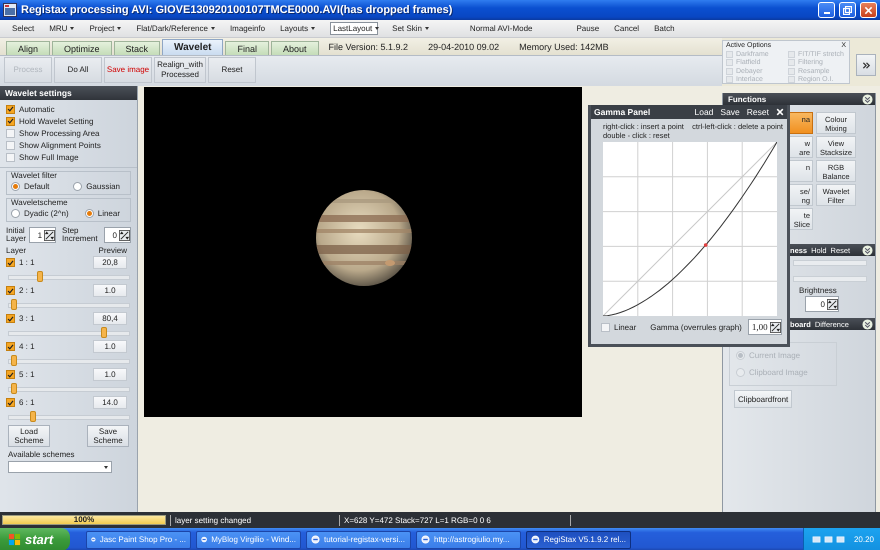 This screenshot has height=550, width=880. What do you see at coordinates (410, 28) in the screenshot?
I see `menu-item: Set Skin` at bounding box center [410, 28].